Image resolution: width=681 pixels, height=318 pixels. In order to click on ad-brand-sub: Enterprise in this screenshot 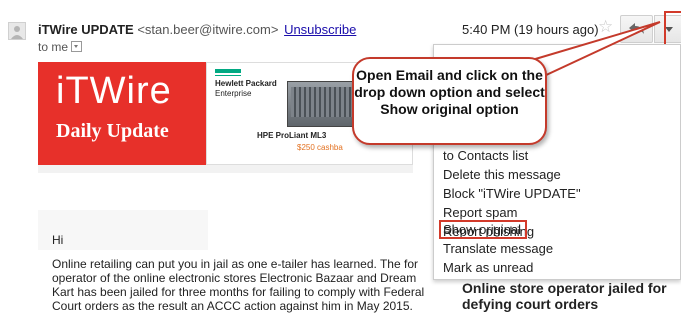, I will do `click(233, 93)`.